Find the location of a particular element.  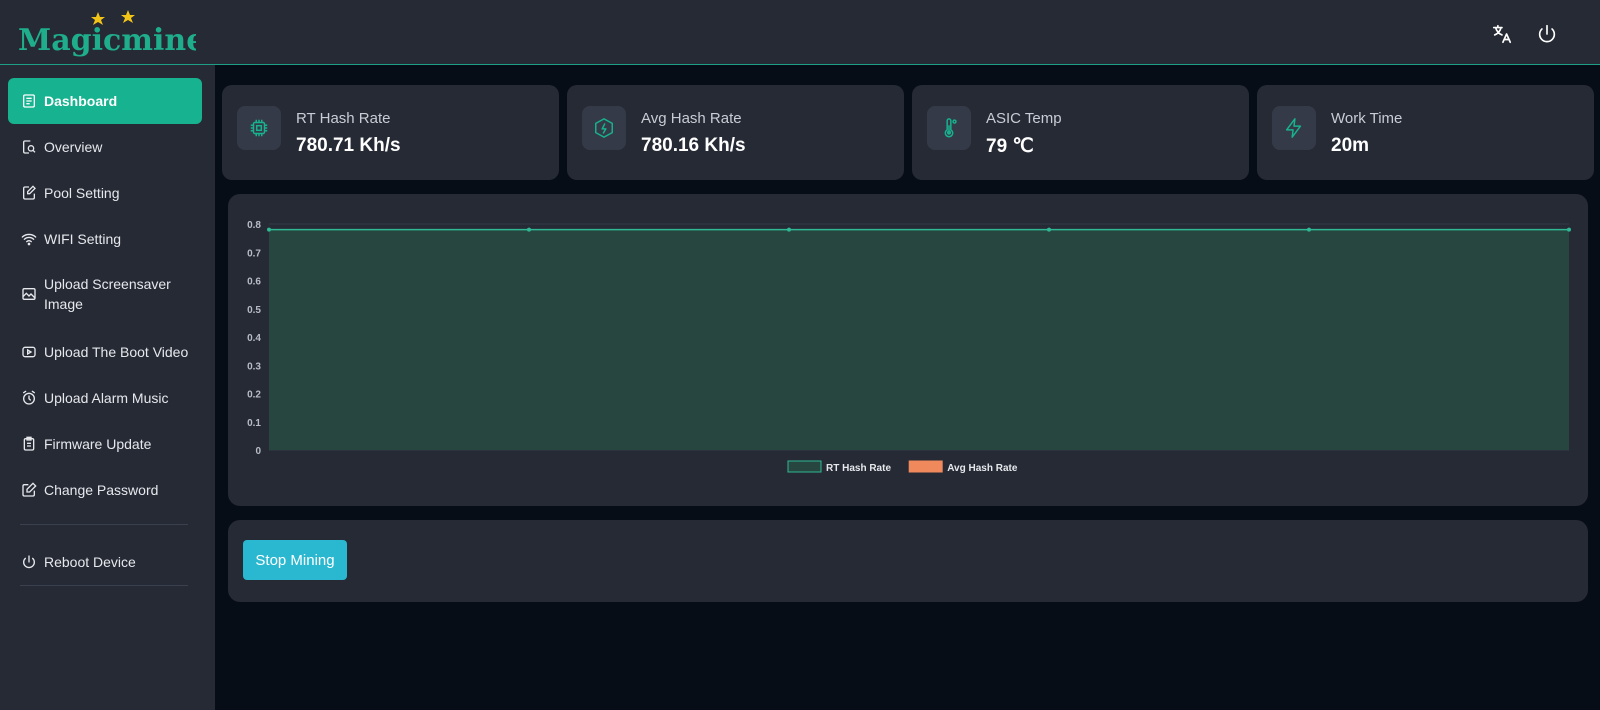

stat-value: 780.71 Kh/s is located at coordinates (348, 145).